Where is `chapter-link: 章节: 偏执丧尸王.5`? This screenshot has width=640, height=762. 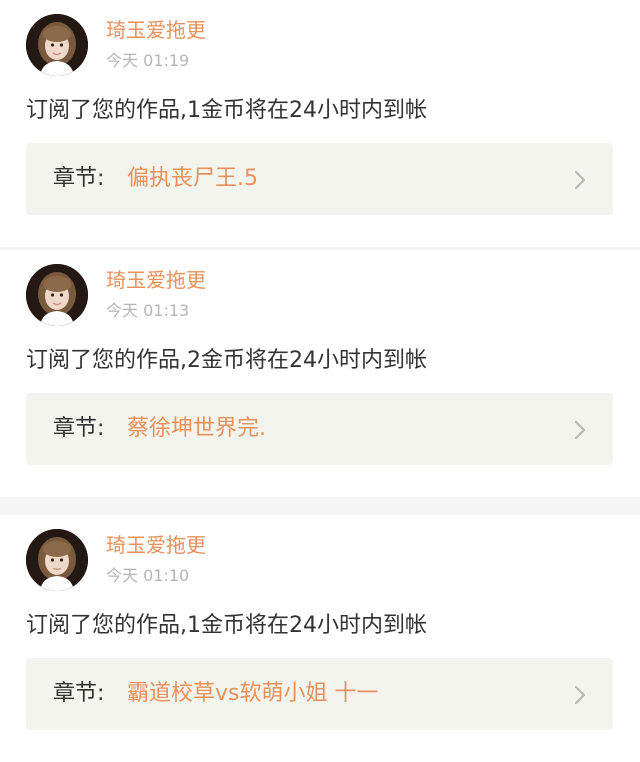
chapter-link: 章节: 偏执丧尸王.5 is located at coordinates (319, 179).